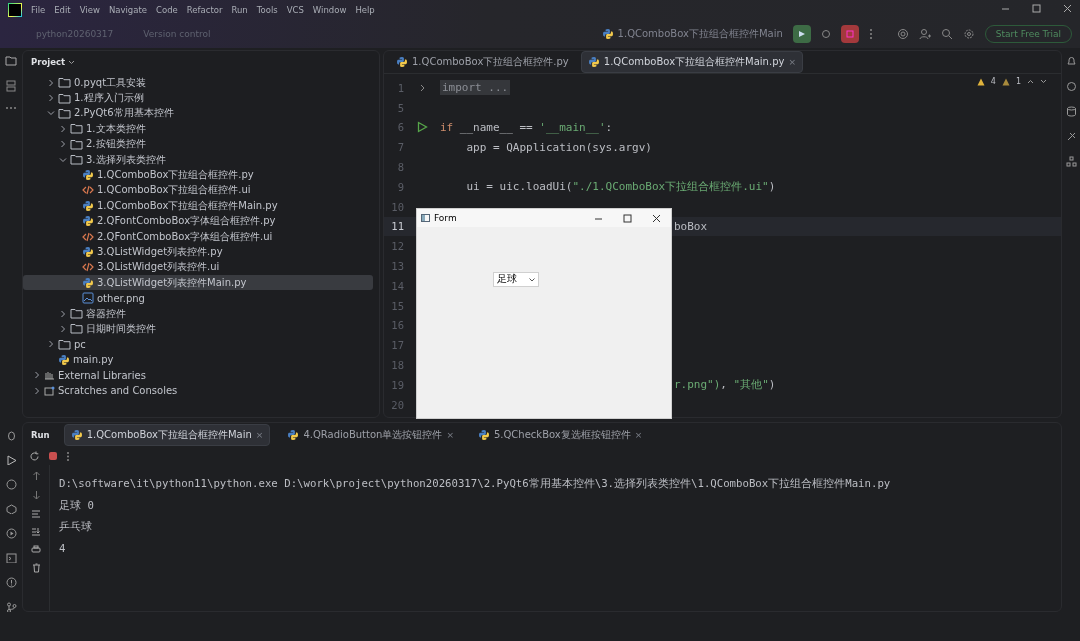 This screenshot has width=1080, height=641. I want to click on console-line: 4, so click(63, 549).